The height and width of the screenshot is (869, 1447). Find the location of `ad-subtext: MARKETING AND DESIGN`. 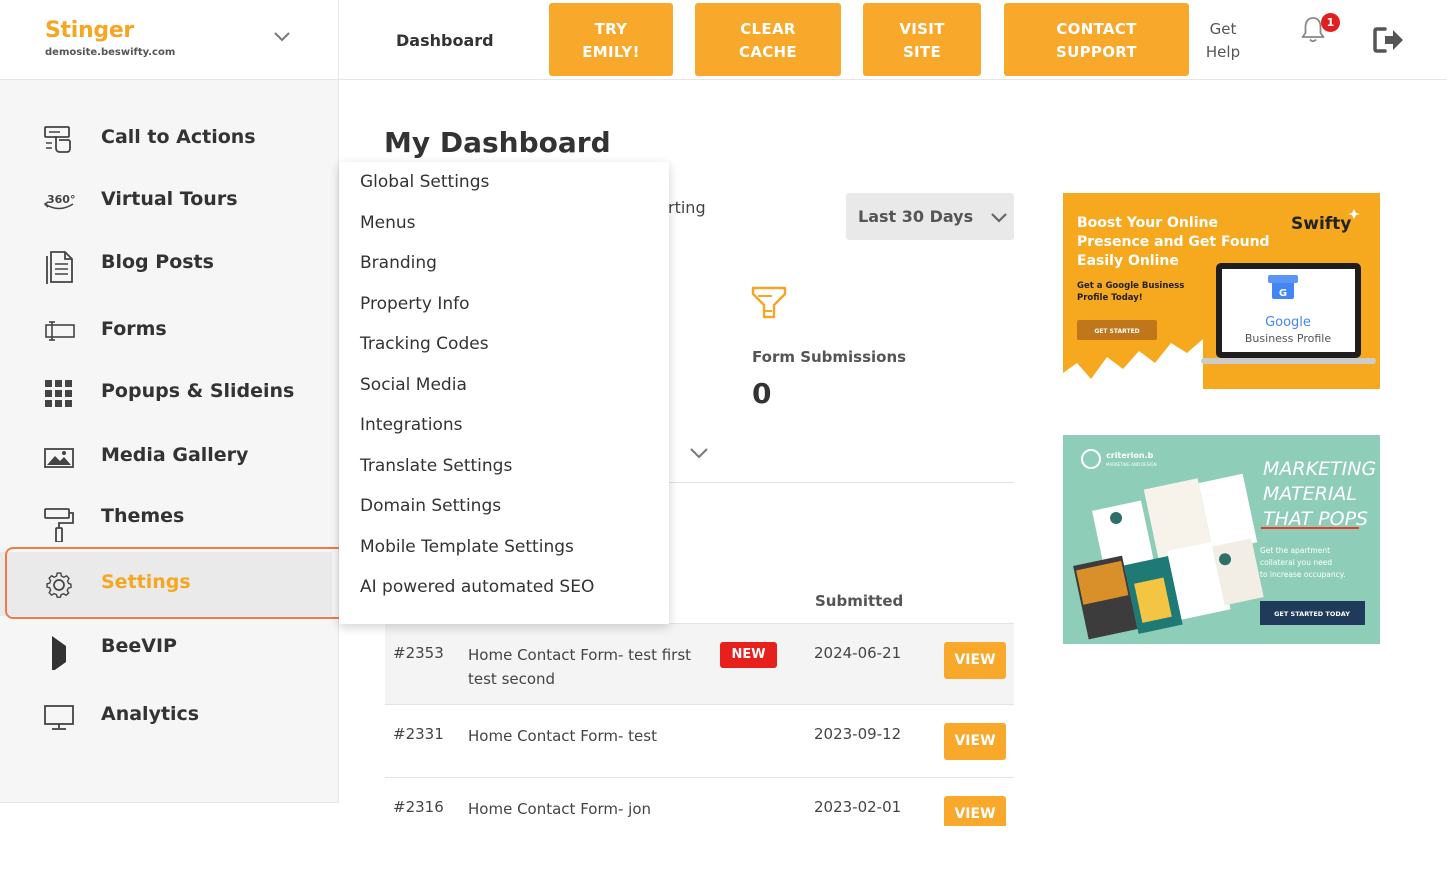

ad-subtext: MARKETING AND DESIGN is located at coordinates (1131, 464).